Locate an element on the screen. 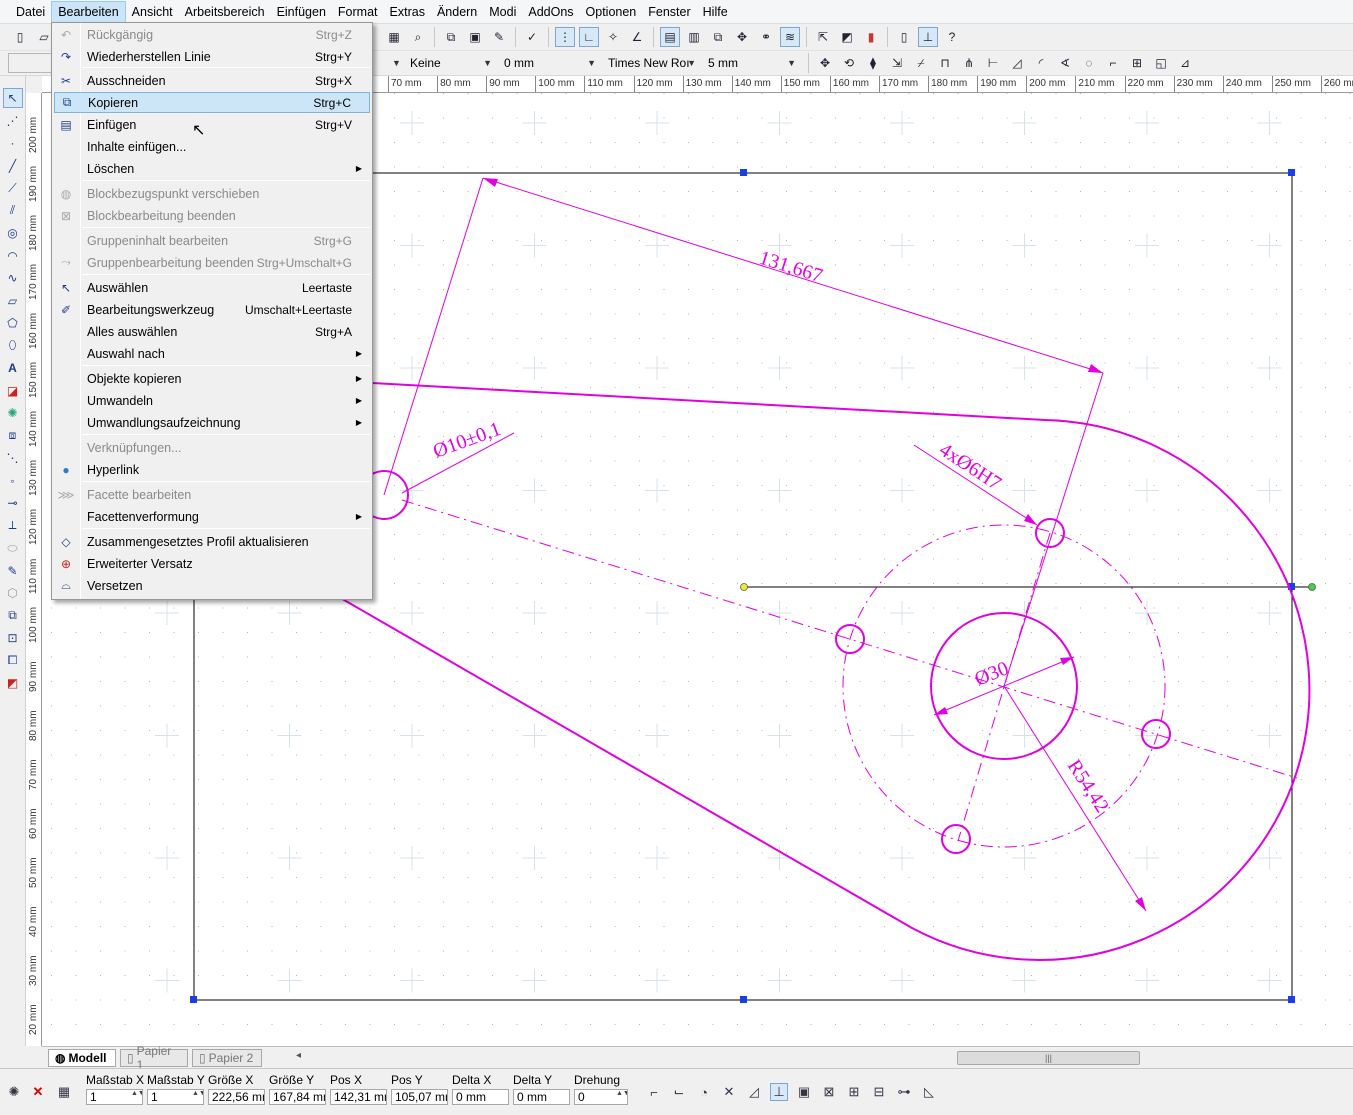 The height and width of the screenshot is (1115, 1353). status-field-input: 0 mm is located at coordinates (480, 1097).